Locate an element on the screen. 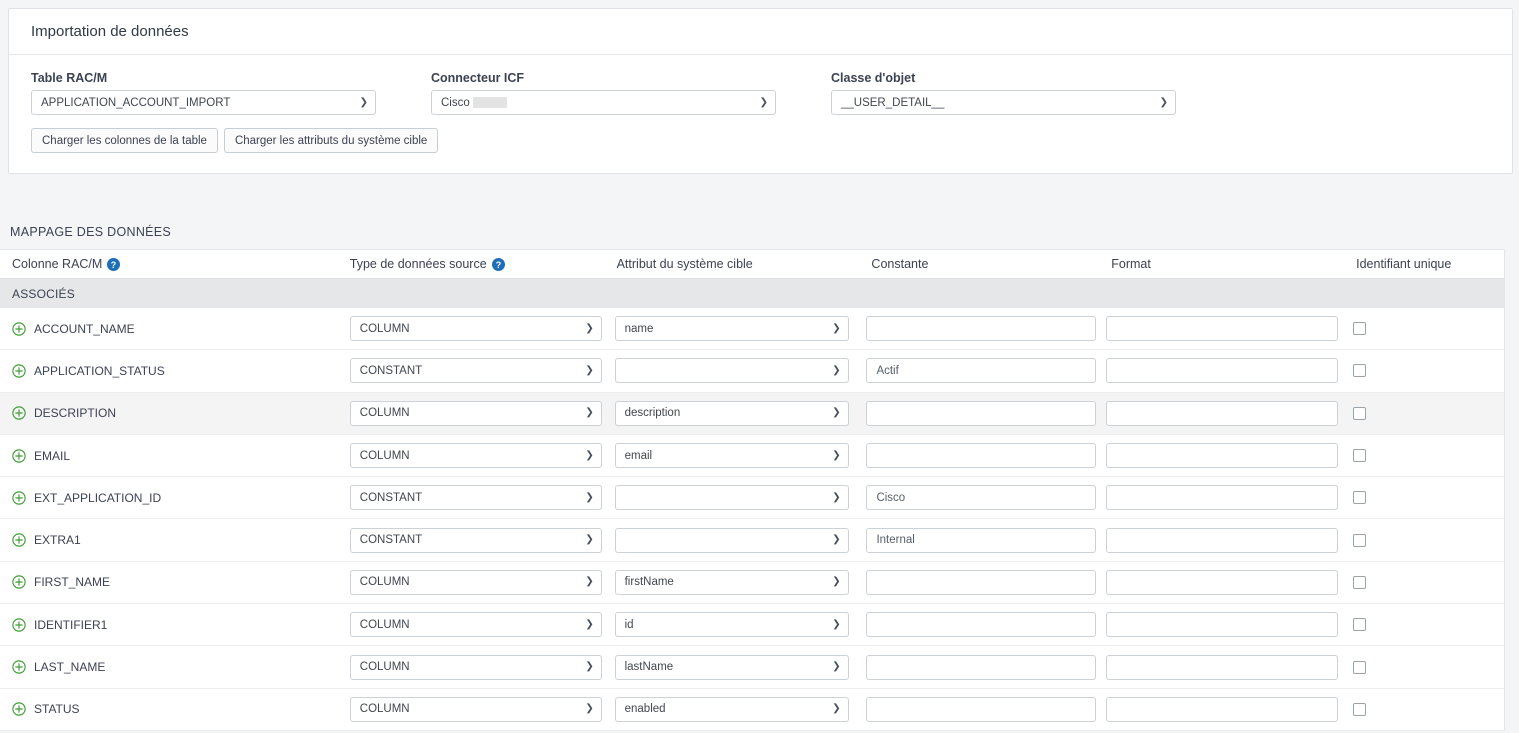 The height and width of the screenshot is (733, 1519). target-attribute-select: lastName ❯ is located at coordinates (731, 667).